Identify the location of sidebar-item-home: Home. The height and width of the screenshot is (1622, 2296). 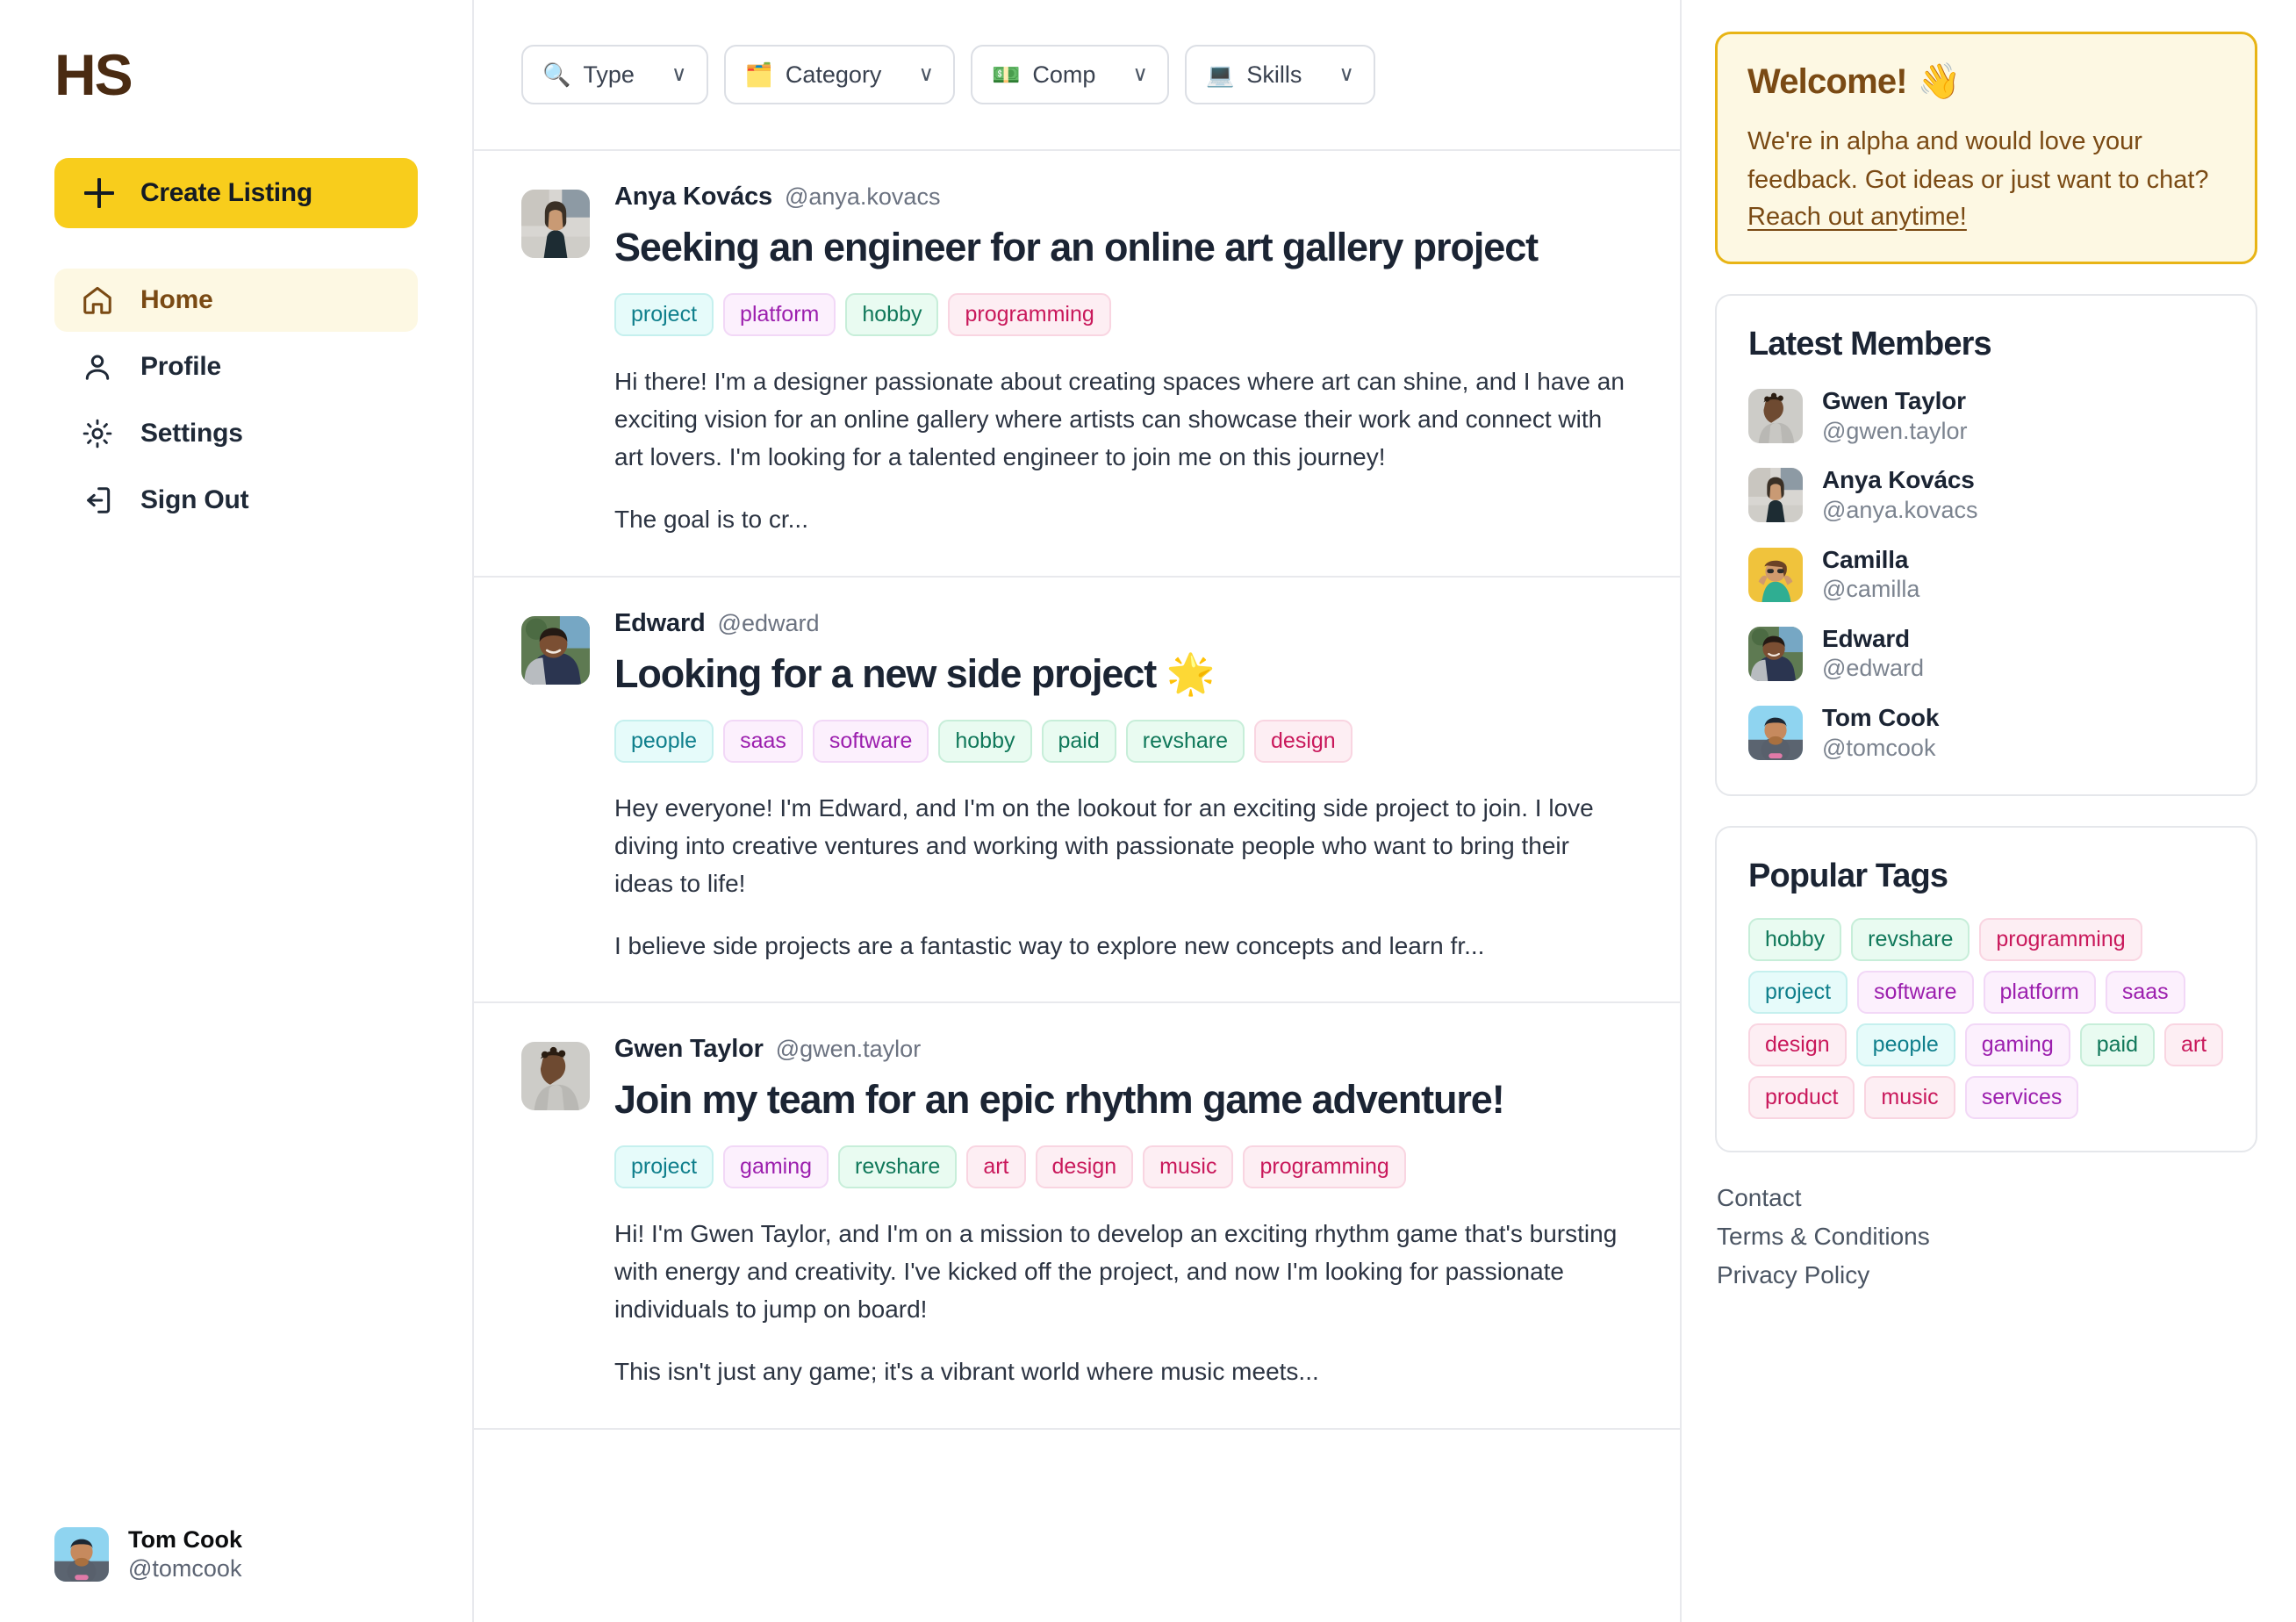
(236, 300).